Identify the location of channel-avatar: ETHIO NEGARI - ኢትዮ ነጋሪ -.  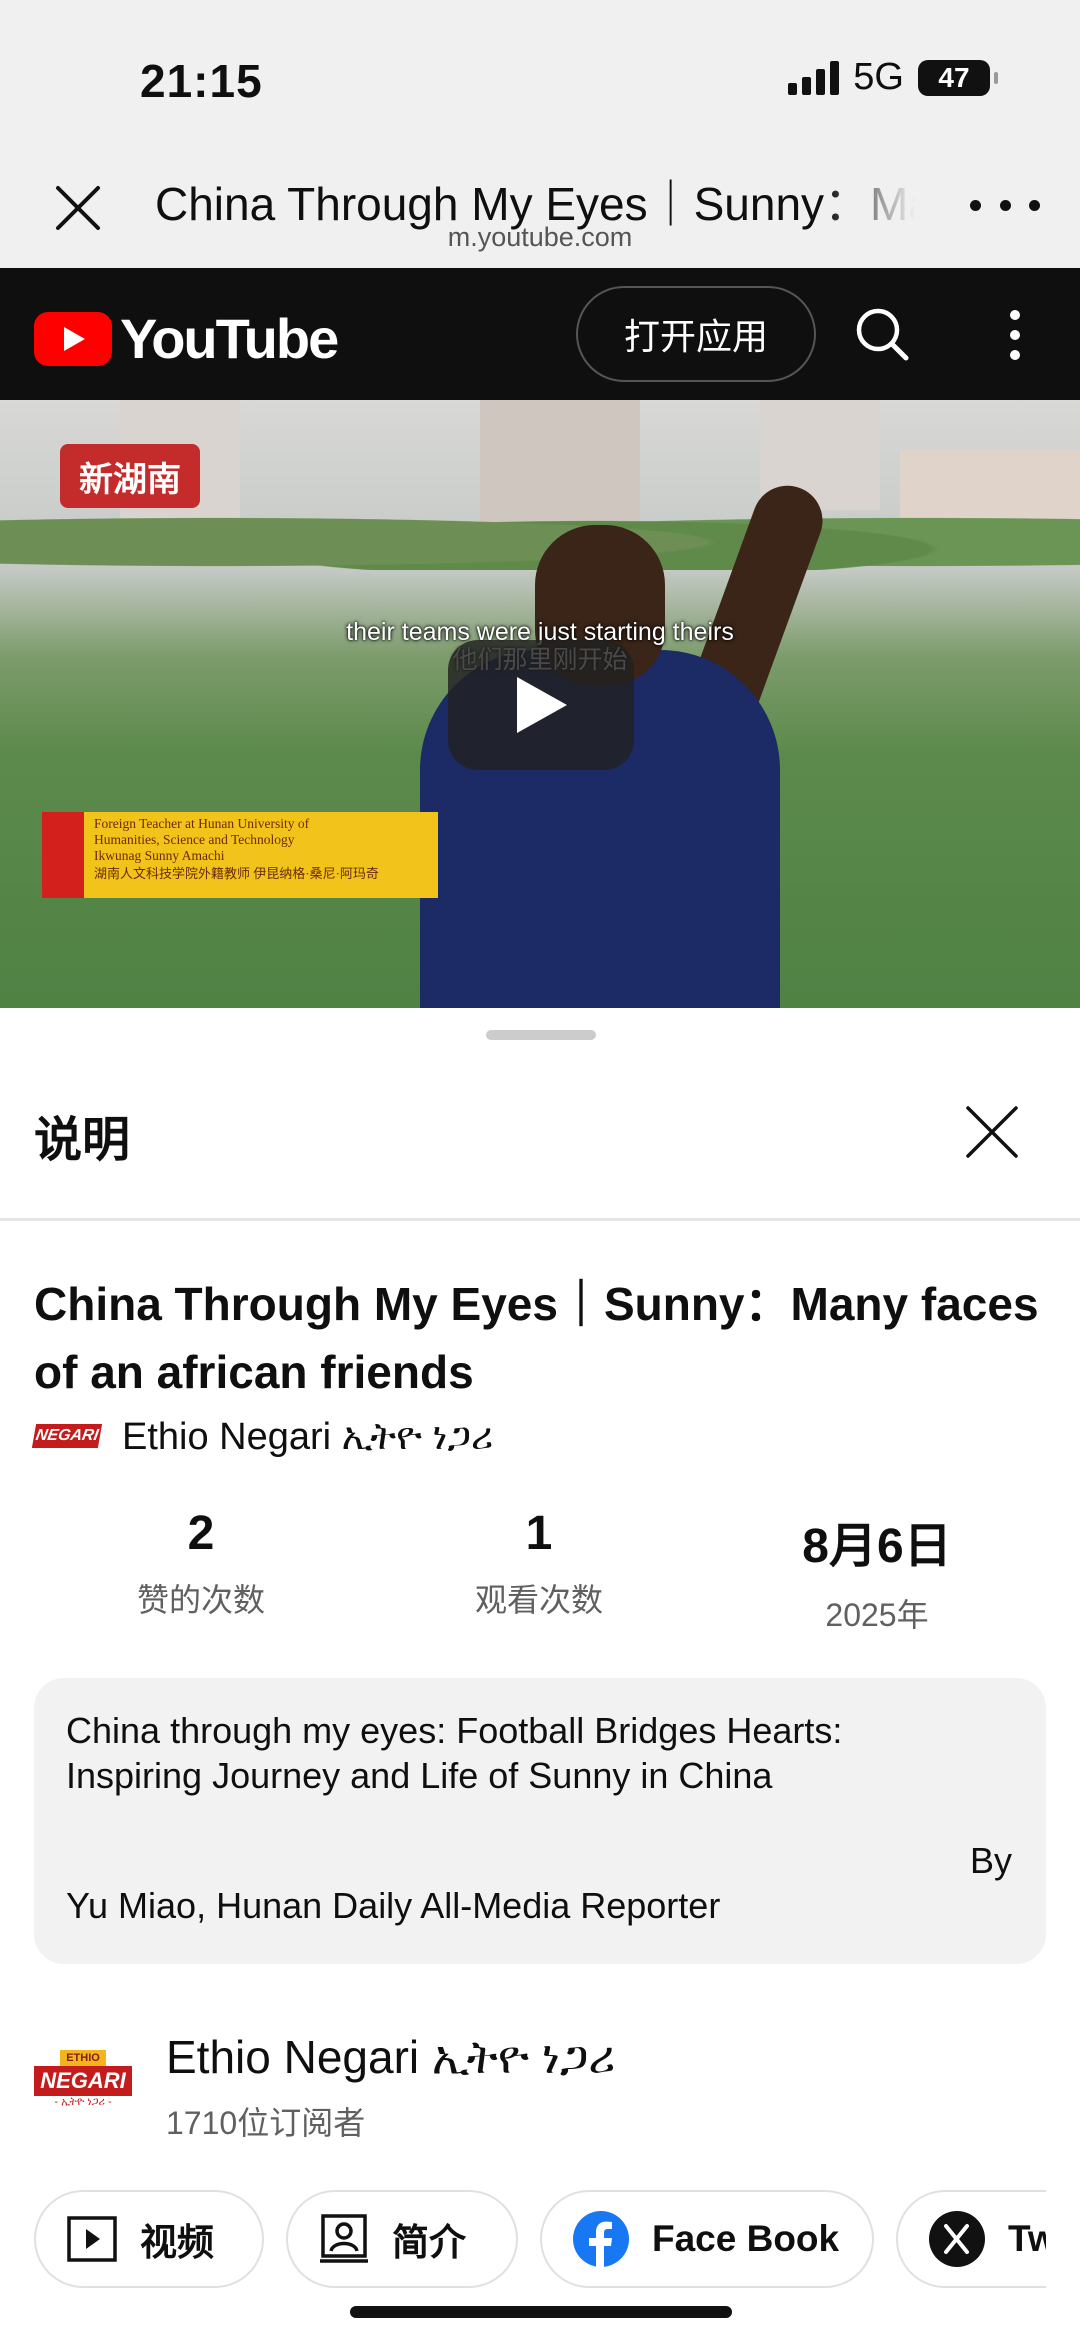
(83, 2080).